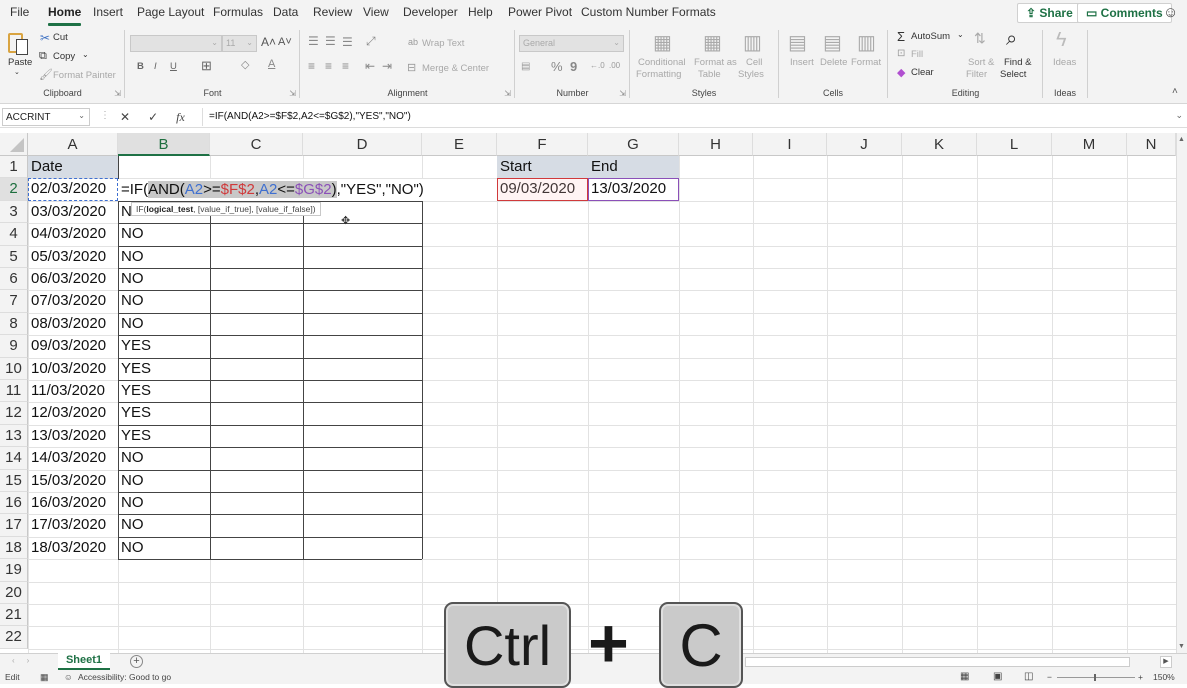 The height and width of the screenshot is (688, 1187). What do you see at coordinates (345, 66) in the screenshot?
I see `align-right-icon: ≡` at bounding box center [345, 66].